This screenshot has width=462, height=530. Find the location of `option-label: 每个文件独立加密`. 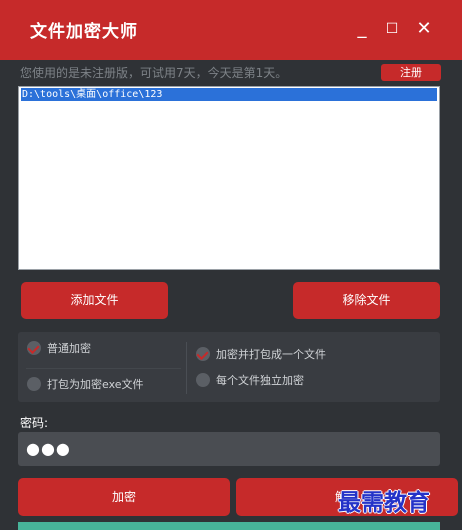

option-label: 每个文件独立加密 is located at coordinates (260, 380).